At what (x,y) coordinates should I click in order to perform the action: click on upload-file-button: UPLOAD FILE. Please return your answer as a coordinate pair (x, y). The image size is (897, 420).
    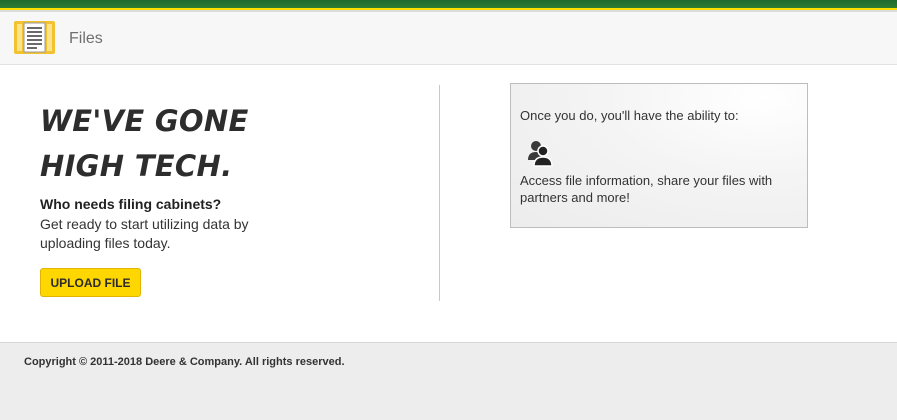
    Looking at the image, I should click on (90, 282).